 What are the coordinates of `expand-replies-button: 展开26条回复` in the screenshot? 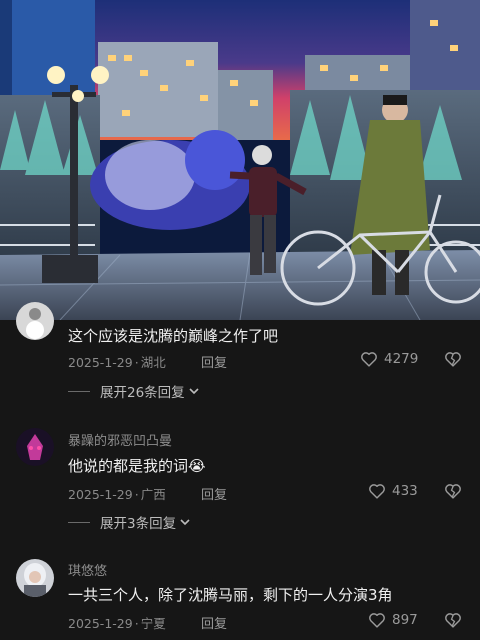 It's located at (133, 391).